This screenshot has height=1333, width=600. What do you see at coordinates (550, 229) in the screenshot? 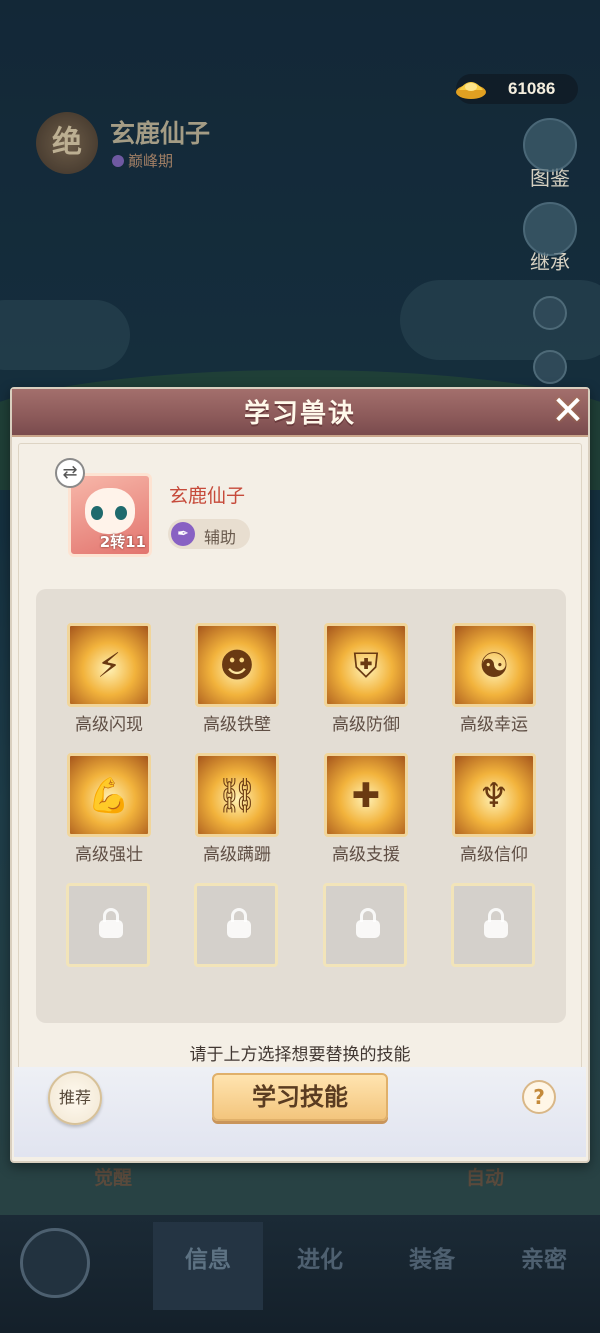
I see `cat-icon` at bounding box center [550, 229].